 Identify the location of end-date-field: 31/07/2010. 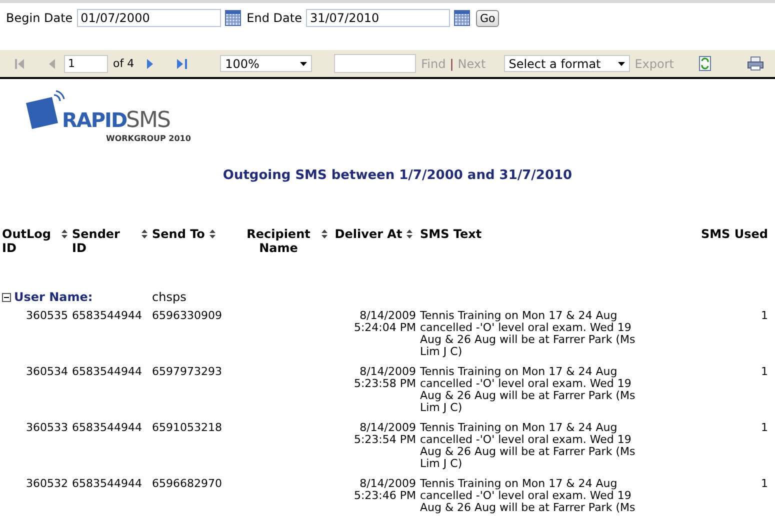
(378, 18).